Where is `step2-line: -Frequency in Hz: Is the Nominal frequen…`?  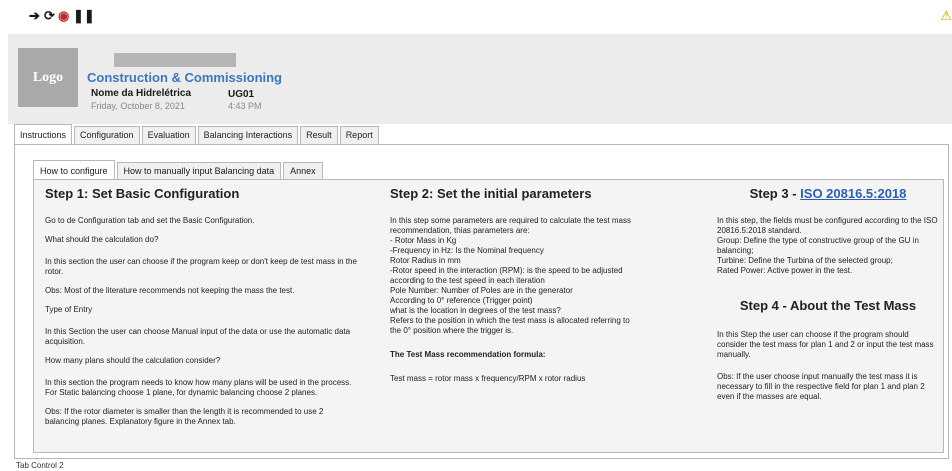
step2-line: -Frequency in Hz: Is the Nominal frequen… is located at coordinates (467, 250).